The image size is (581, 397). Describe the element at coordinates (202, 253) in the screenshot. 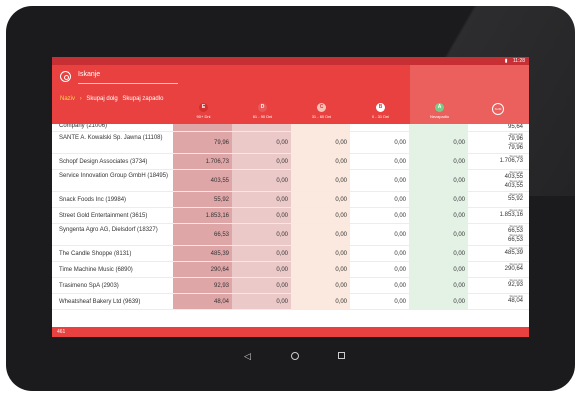

I see `aging-cell: 485,39` at that location.